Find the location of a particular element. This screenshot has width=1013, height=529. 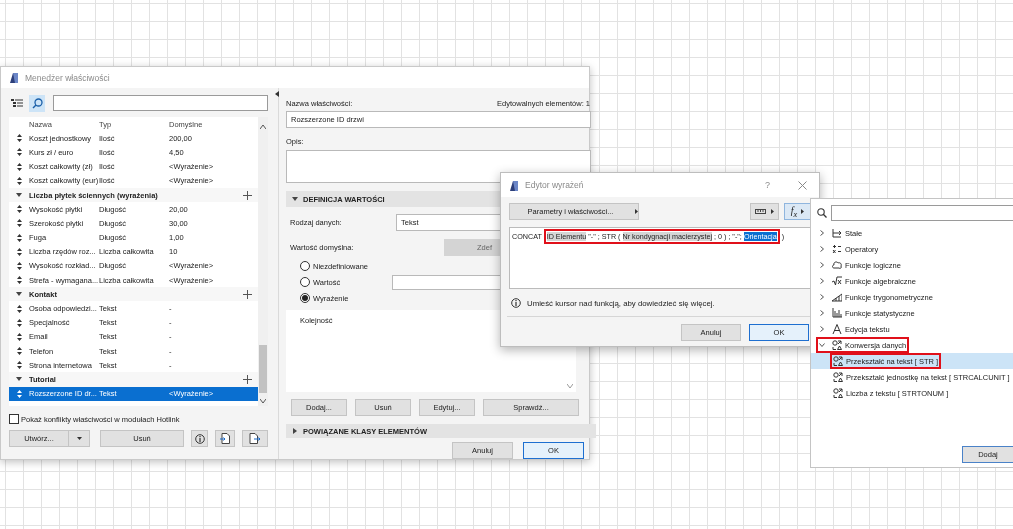

chevron-down-icon is located at coordinates (822, 345).